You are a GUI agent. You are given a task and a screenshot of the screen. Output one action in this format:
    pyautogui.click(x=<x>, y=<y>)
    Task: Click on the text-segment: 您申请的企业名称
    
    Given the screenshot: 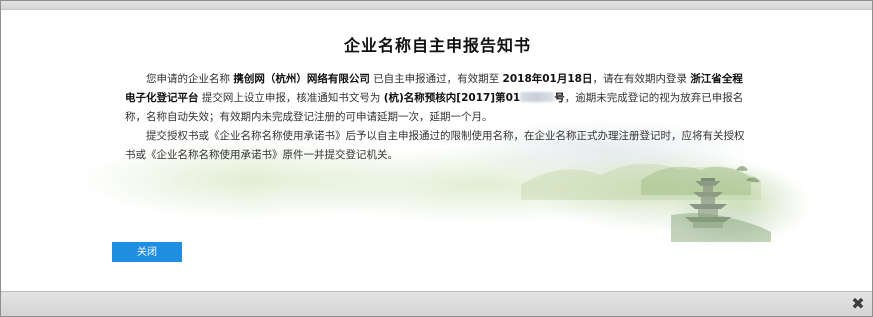 What is the action you would take?
    pyautogui.click(x=188, y=79)
    